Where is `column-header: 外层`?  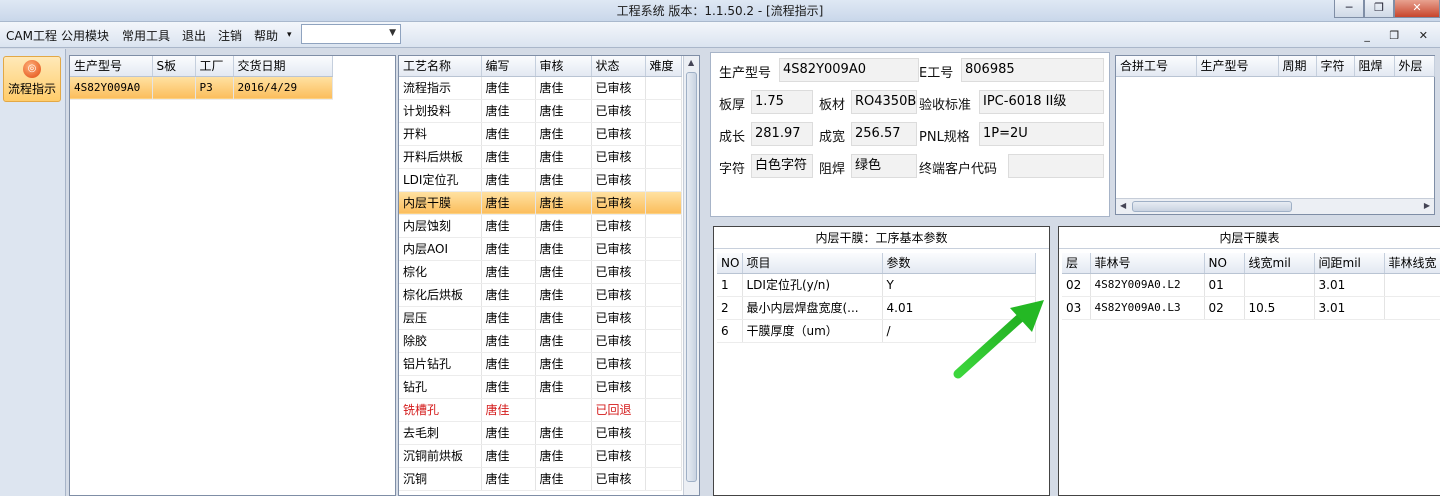 column-header: 外层 is located at coordinates (1414, 66).